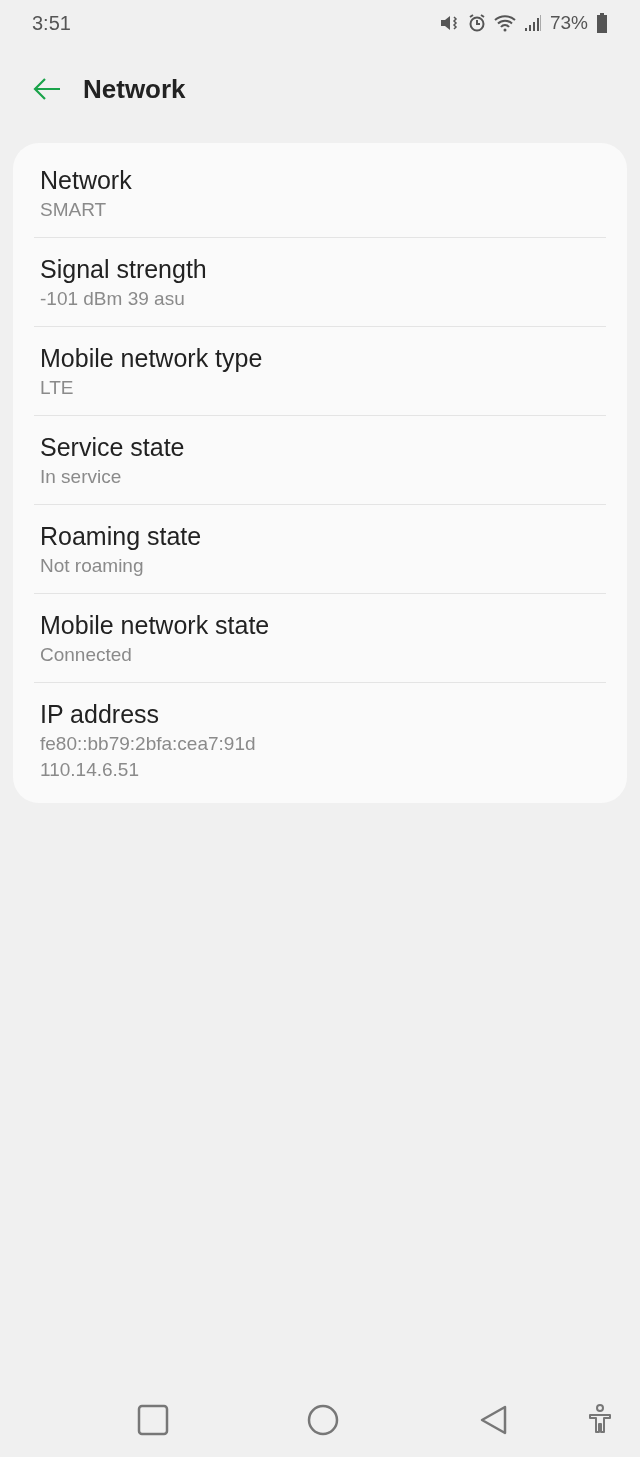 This screenshot has width=640, height=1457. Describe the element at coordinates (320, 193) in the screenshot. I see `settings-item: Network SMART` at that location.